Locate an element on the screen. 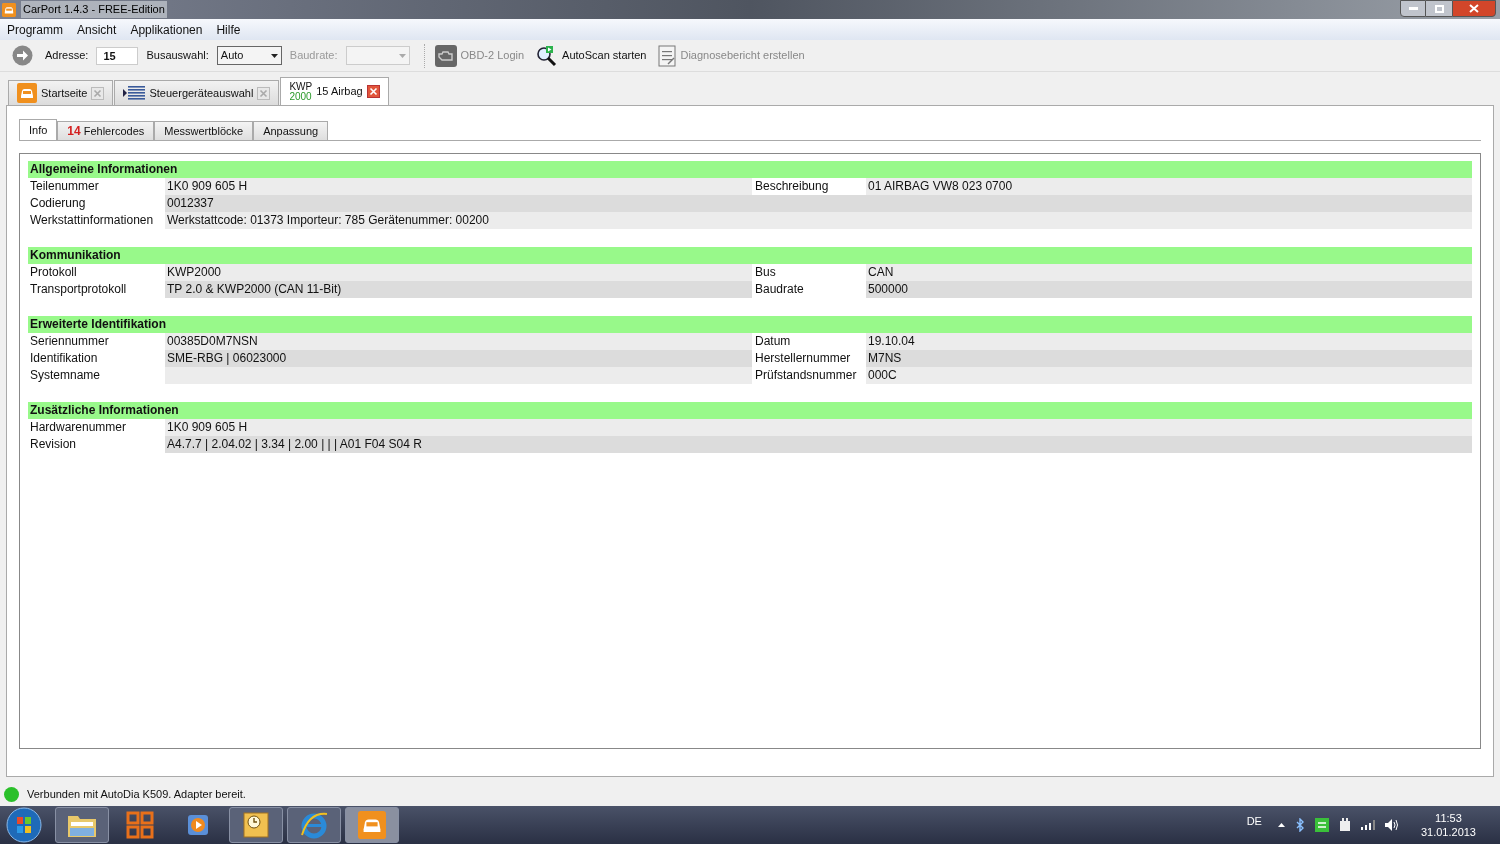 The width and height of the screenshot is (1500, 844). tab-label: 15 Airbag is located at coordinates (339, 92).